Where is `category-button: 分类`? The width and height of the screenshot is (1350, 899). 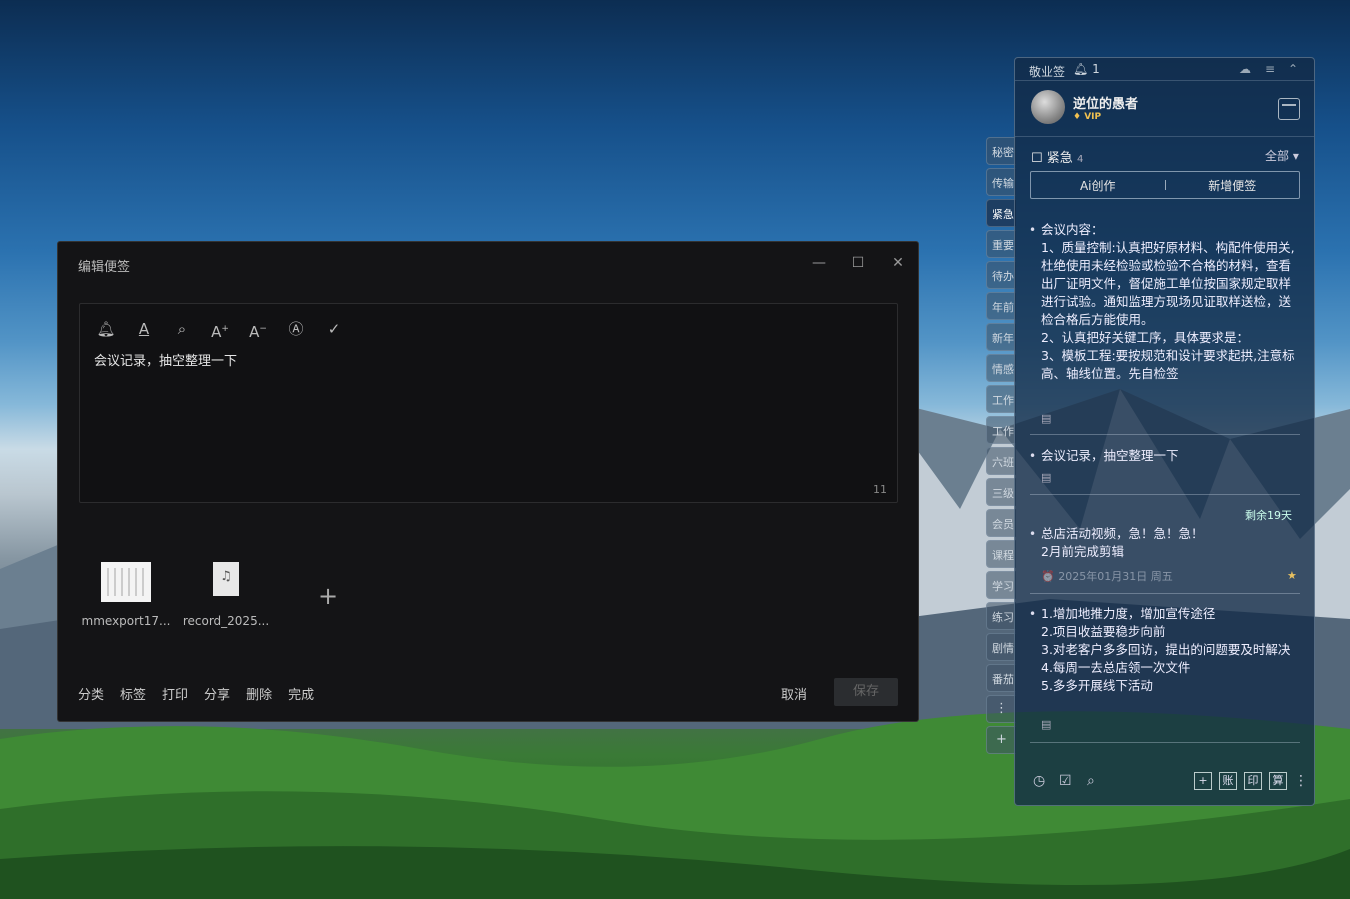 category-button: 分类 is located at coordinates (91, 693).